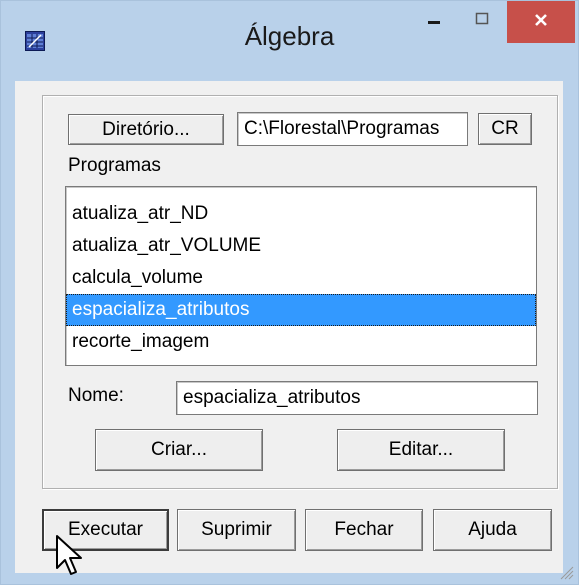  What do you see at coordinates (301, 310) in the screenshot?
I see `list-item-selected: espacializa_atributos` at bounding box center [301, 310].